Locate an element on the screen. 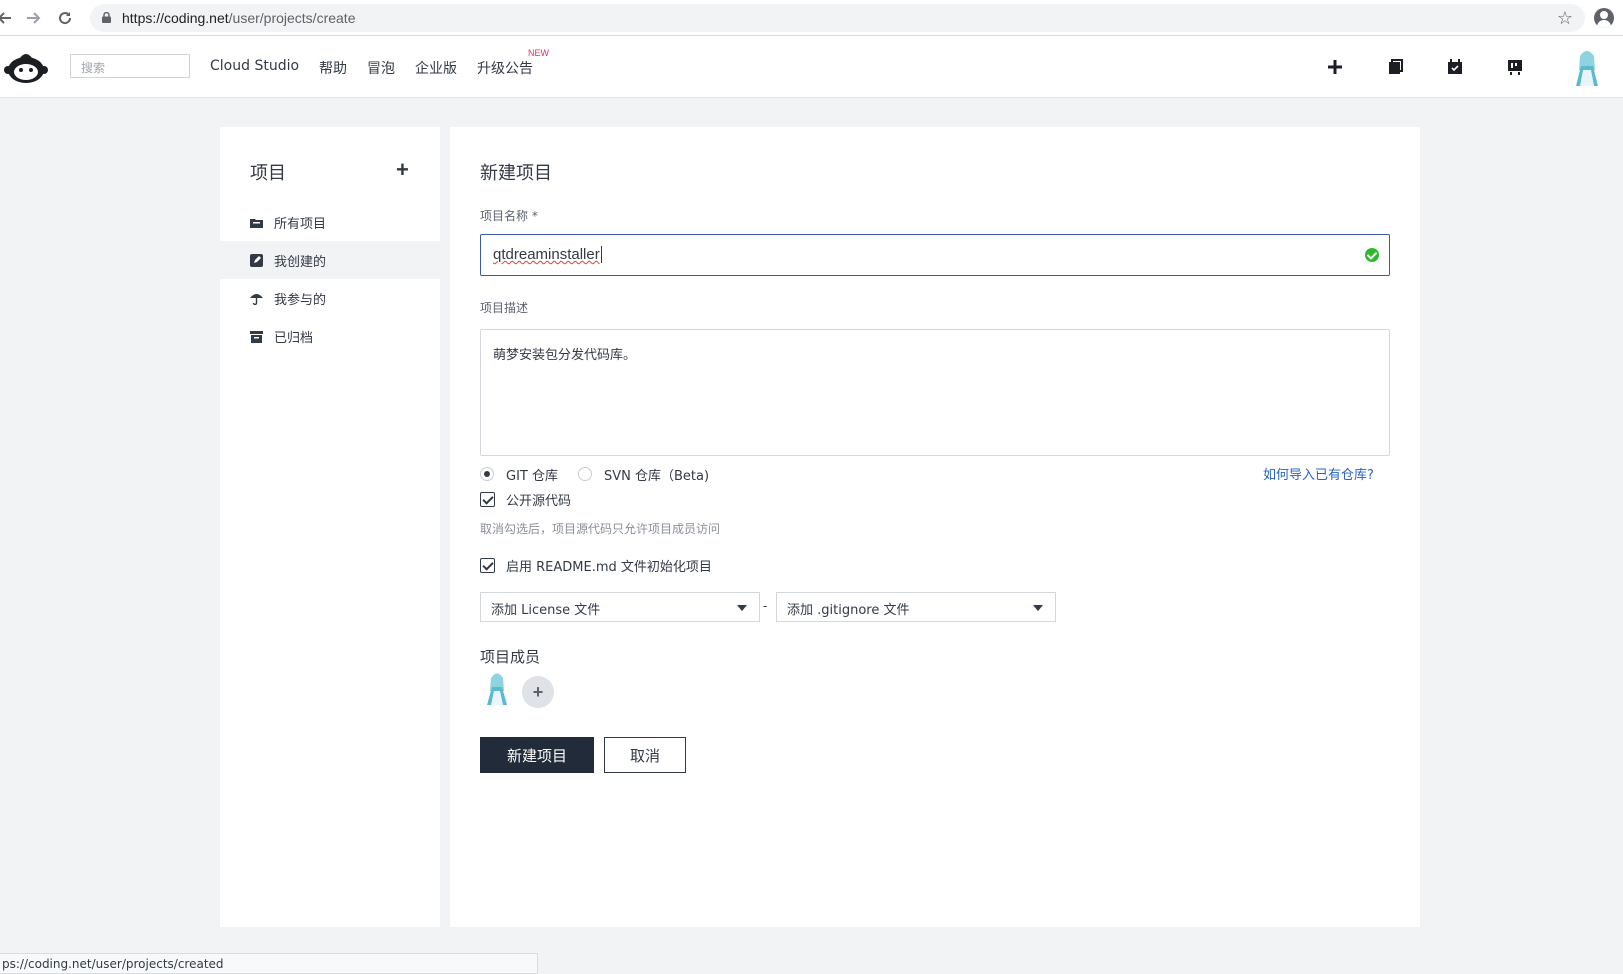  public-source-label: 公开源代码 is located at coordinates (538, 499).